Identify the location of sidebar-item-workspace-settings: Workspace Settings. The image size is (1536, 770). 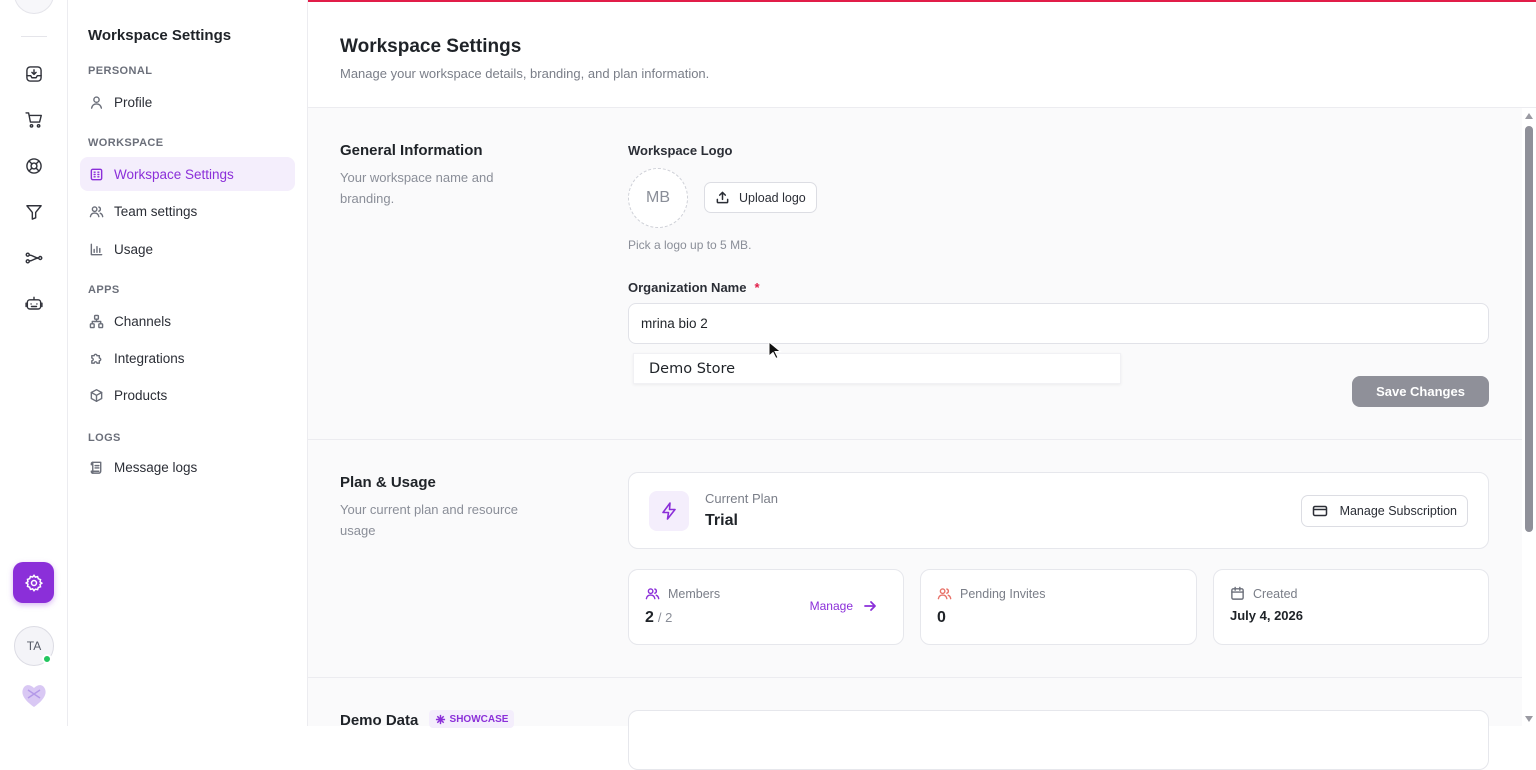
(187, 174).